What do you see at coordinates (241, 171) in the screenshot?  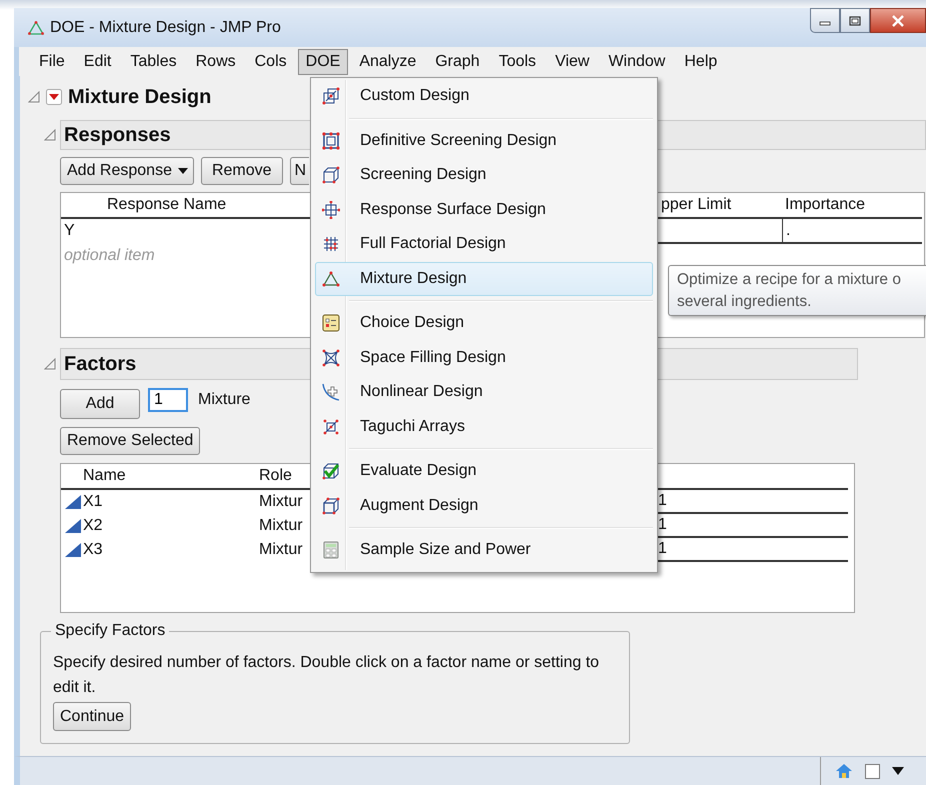 I see `button: Remove` at bounding box center [241, 171].